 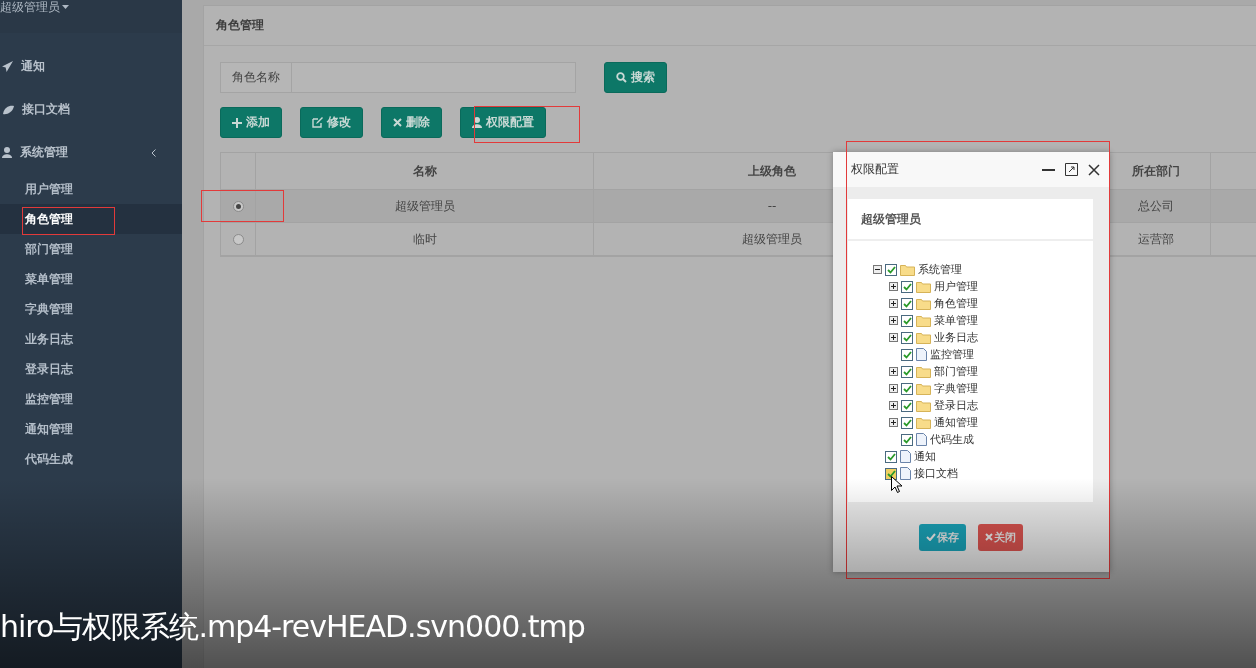 What do you see at coordinates (952, 439) in the screenshot?
I see `tree-node-label: 代码生成` at bounding box center [952, 439].